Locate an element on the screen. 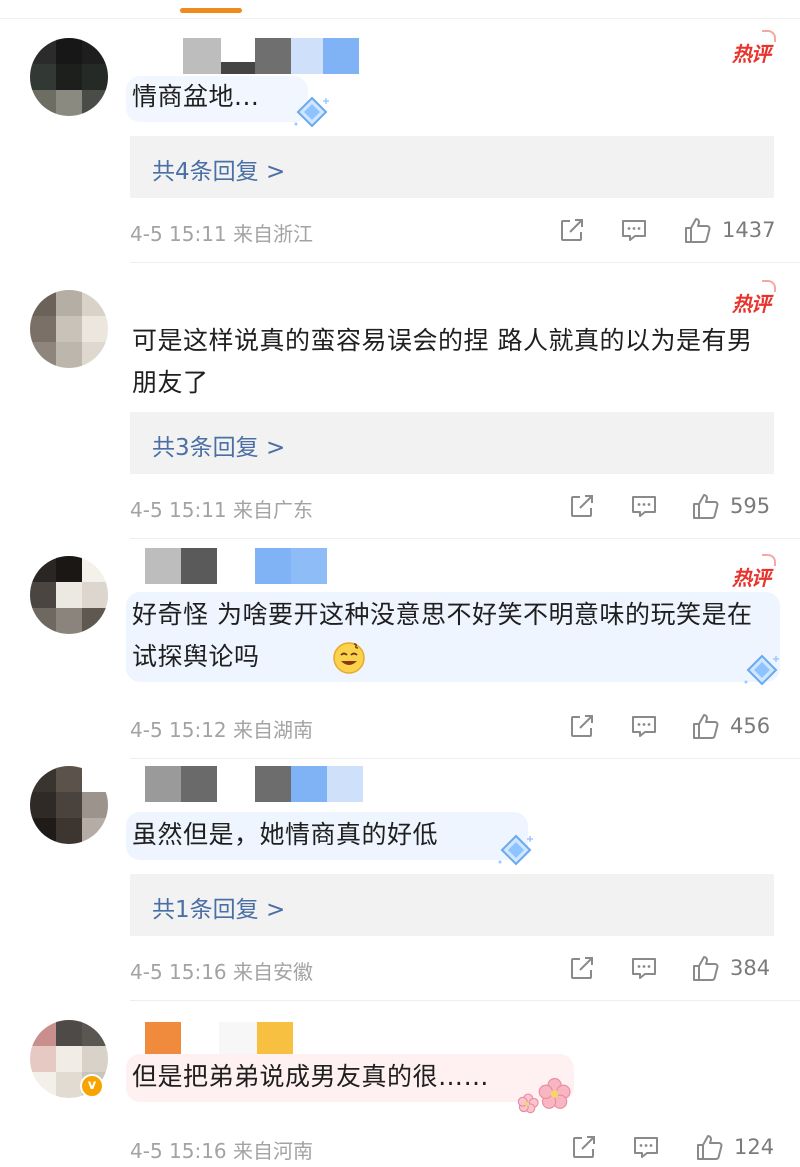 Image resolution: width=800 pixels, height=1167 pixels. view-replies-label: 共4条回复 > is located at coordinates (219, 172).